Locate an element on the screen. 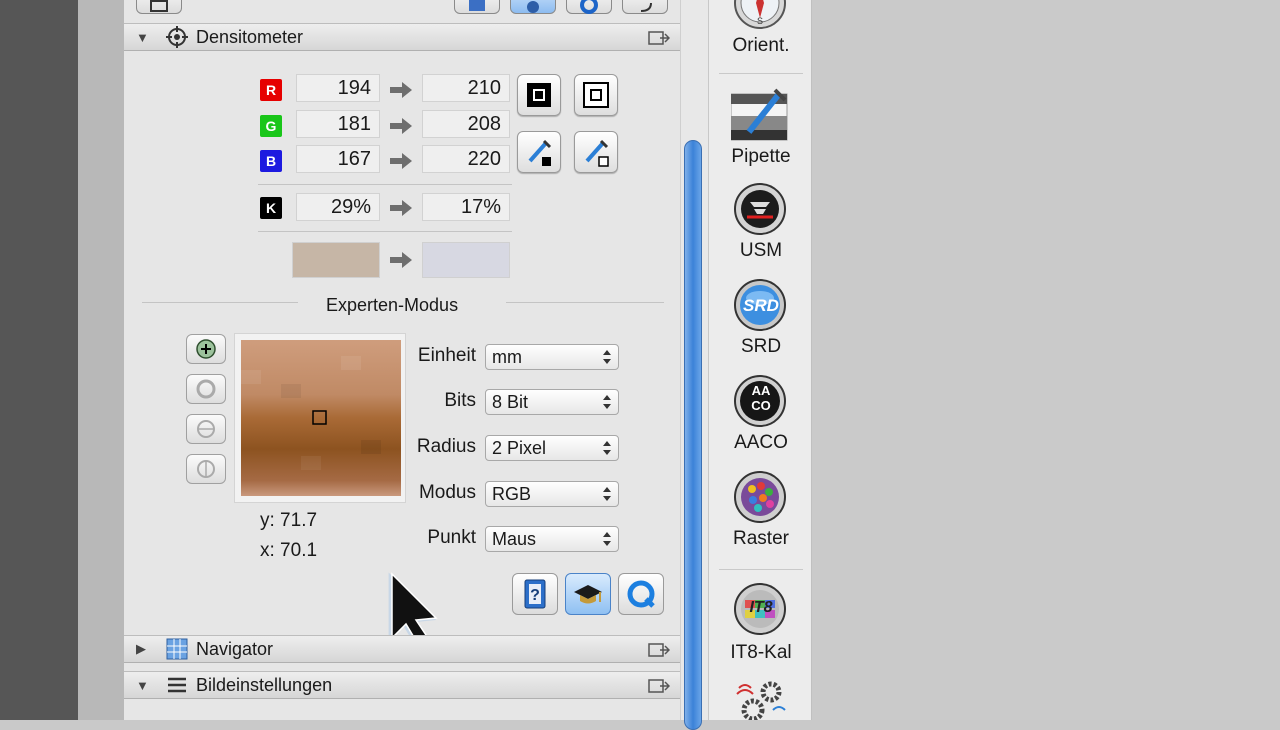  plus-circle-icon is located at coordinates (206, 349).